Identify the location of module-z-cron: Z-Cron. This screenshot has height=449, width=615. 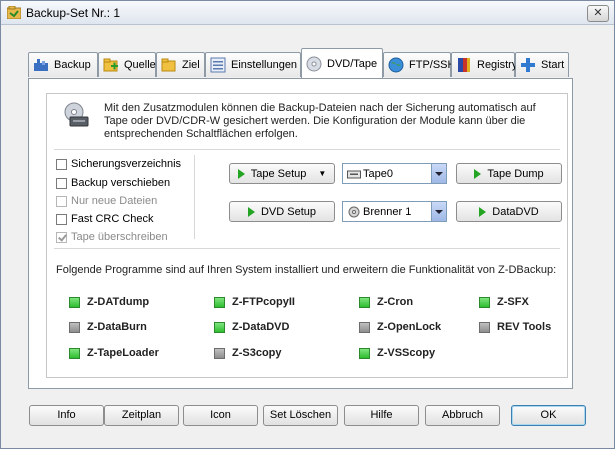
(386, 302).